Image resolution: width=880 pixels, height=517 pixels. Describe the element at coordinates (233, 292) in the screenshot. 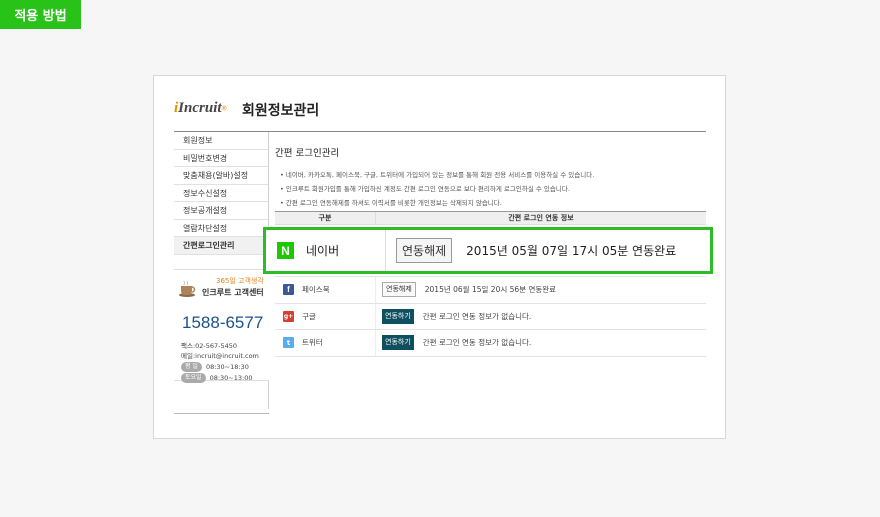

I see `cs-title: 인크루트 고객센터` at that location.